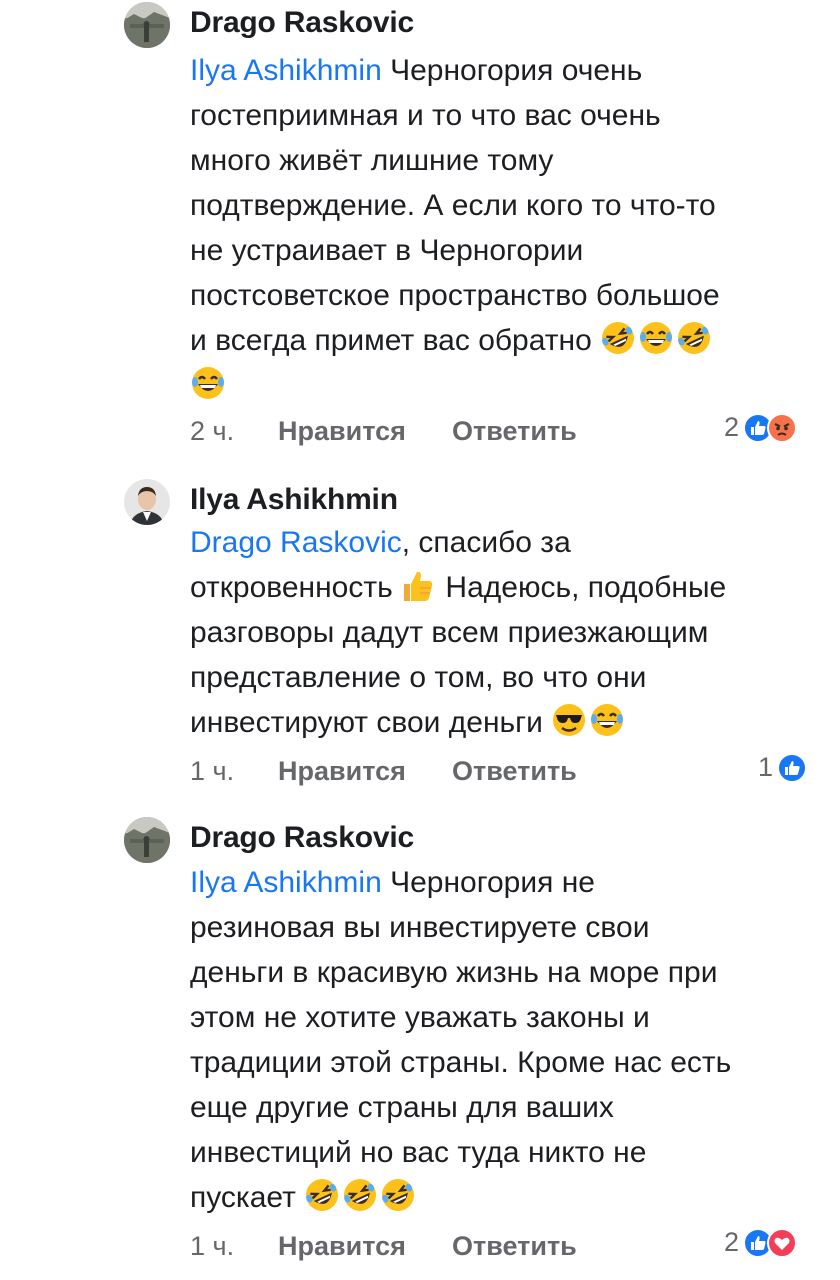 The height and width of the screenshot is (1280, 840). What do you see at coordinates (782, 427) in the screenshot?
I see `angry-reaction-icon` at bounding box center [782, 427].